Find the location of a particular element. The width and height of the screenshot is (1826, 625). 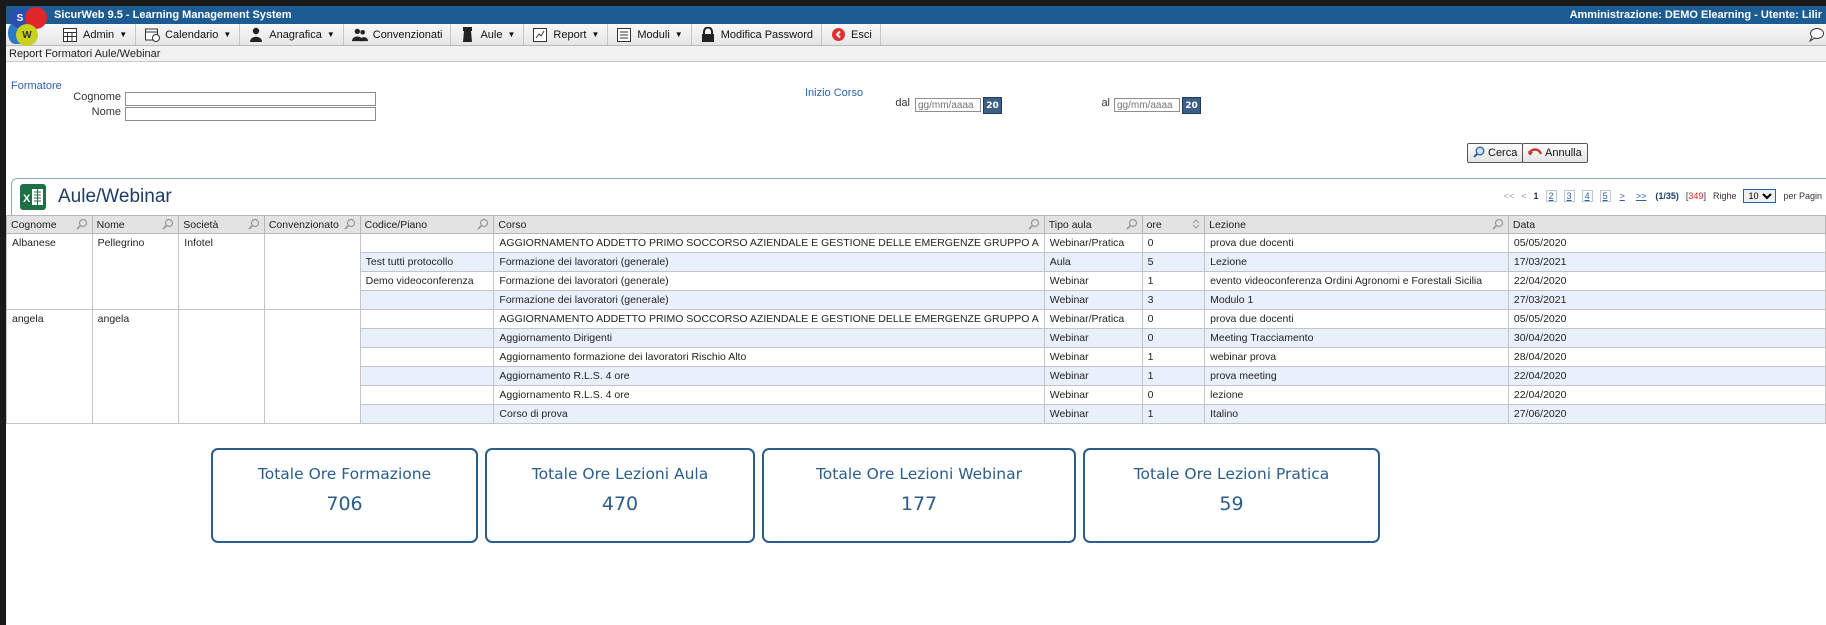

pager-page-link: 5 is located at coordinates (1605, 196).